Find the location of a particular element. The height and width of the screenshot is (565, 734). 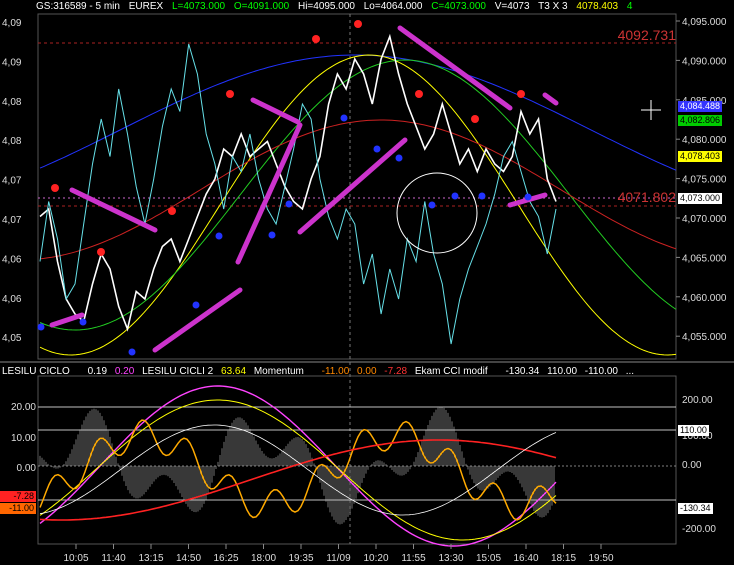

time-tick-label: 10:20 is located at coordinates (375, 558).